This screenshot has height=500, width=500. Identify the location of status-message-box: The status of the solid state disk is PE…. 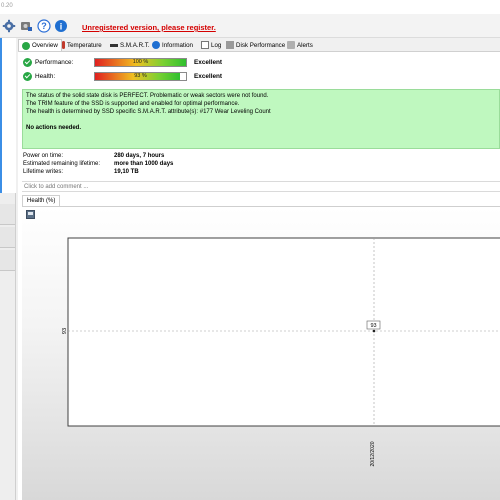
(261, 119).